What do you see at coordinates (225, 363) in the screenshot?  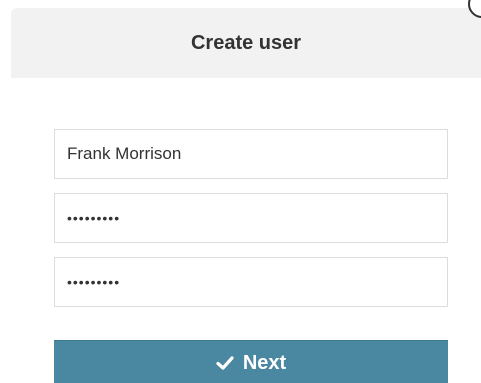 I see `check-icon` at bounding box center [225, 363].